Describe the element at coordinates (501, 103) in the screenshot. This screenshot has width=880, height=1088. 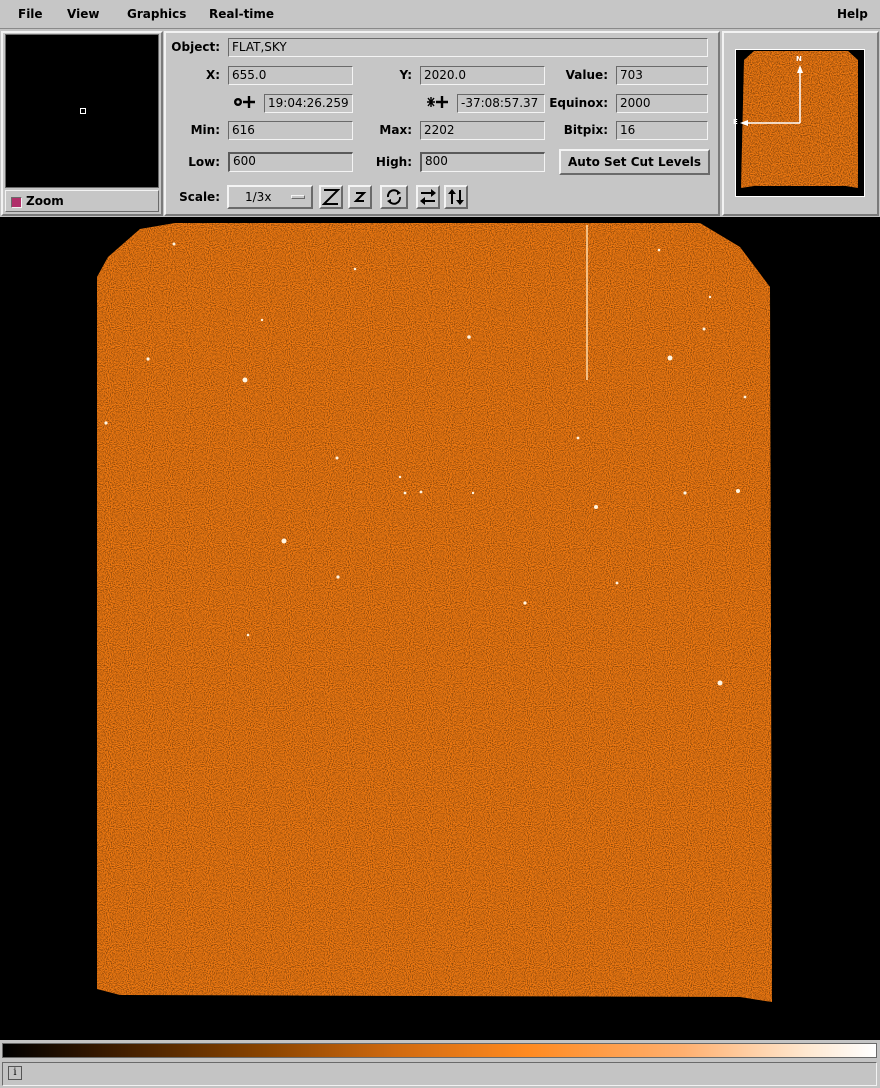
I see `dec-field: -37:08:57.37` at that location.